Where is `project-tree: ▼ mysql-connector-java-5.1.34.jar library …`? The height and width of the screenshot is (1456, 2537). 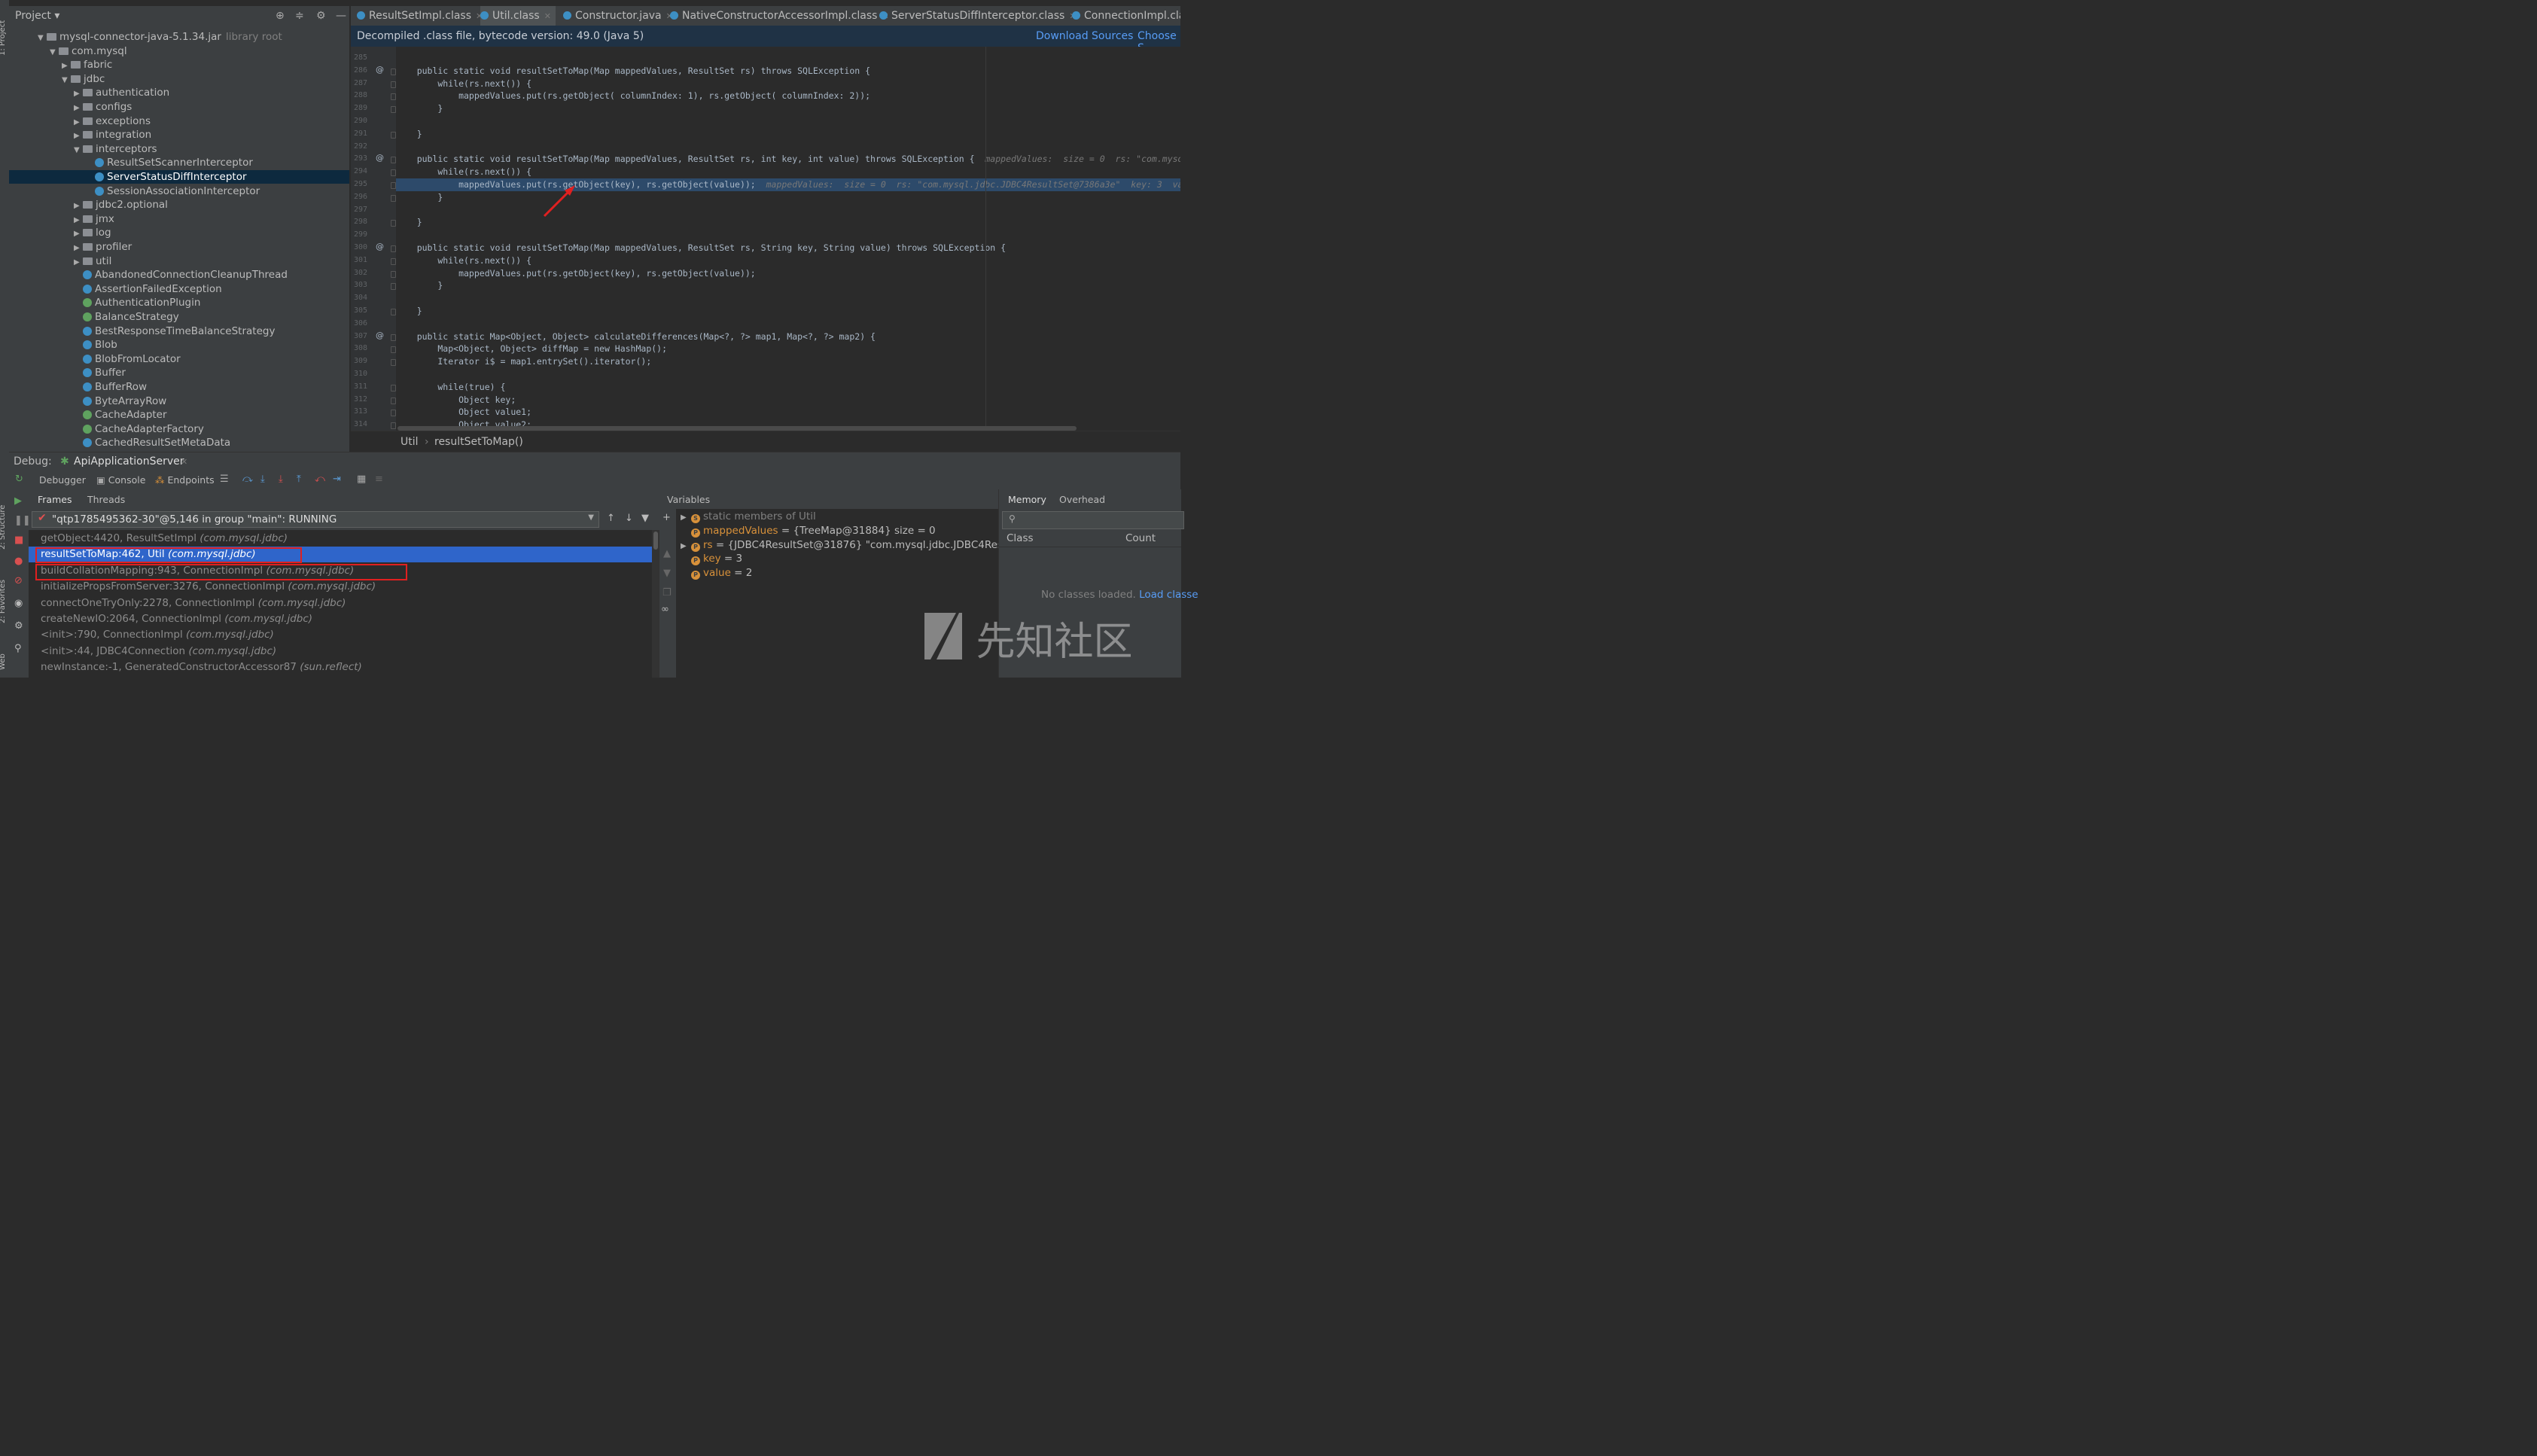
project-tree: ▼ mysql-connector-java-5.1.34.jar library … is located at coordinates (179, 239).